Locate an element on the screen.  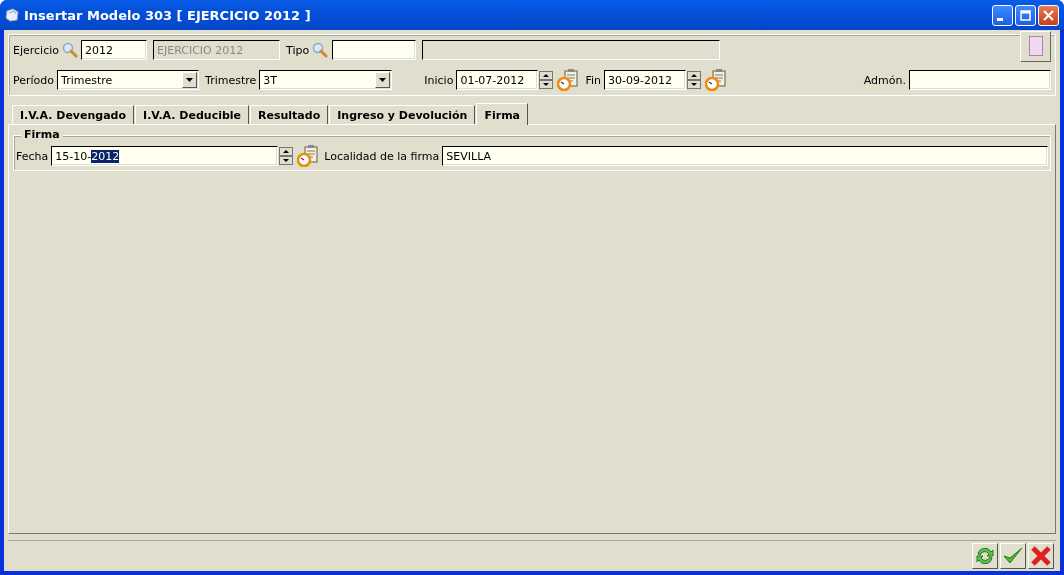
tab: I.V.A. Devengado is located at coordinates (73, 114).